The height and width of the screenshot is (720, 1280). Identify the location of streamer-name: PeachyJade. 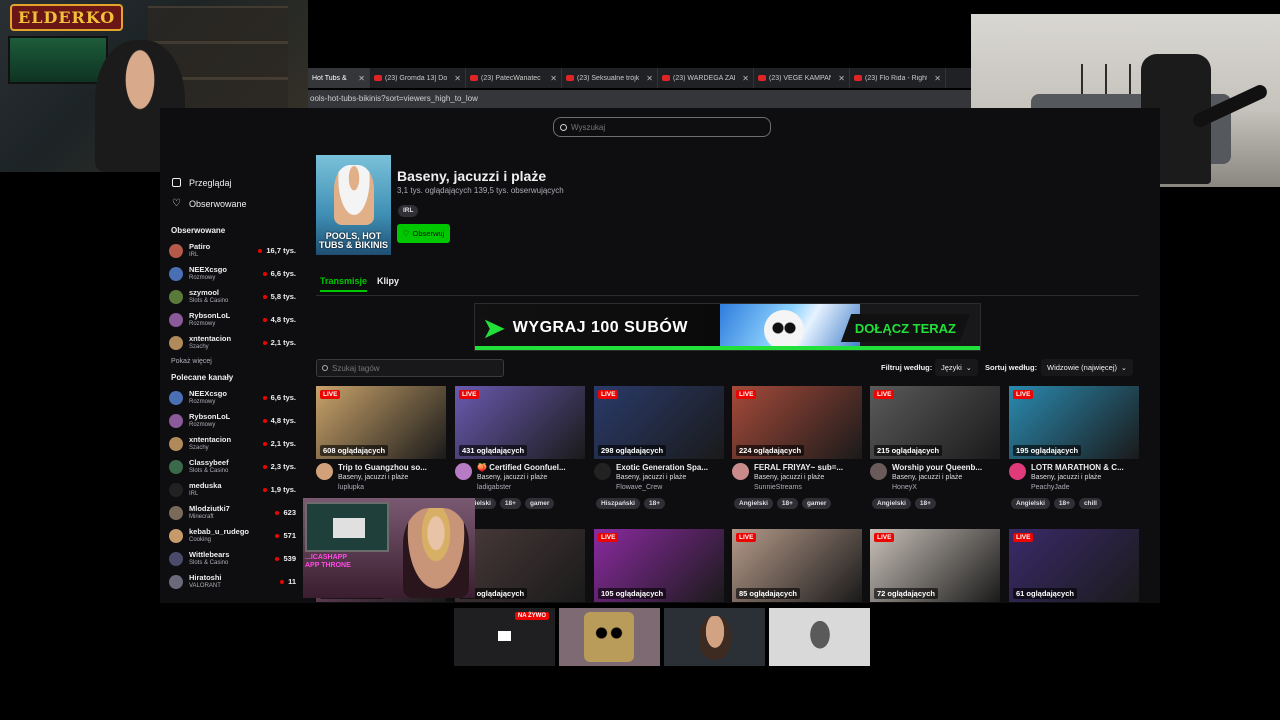
(1083, 488).